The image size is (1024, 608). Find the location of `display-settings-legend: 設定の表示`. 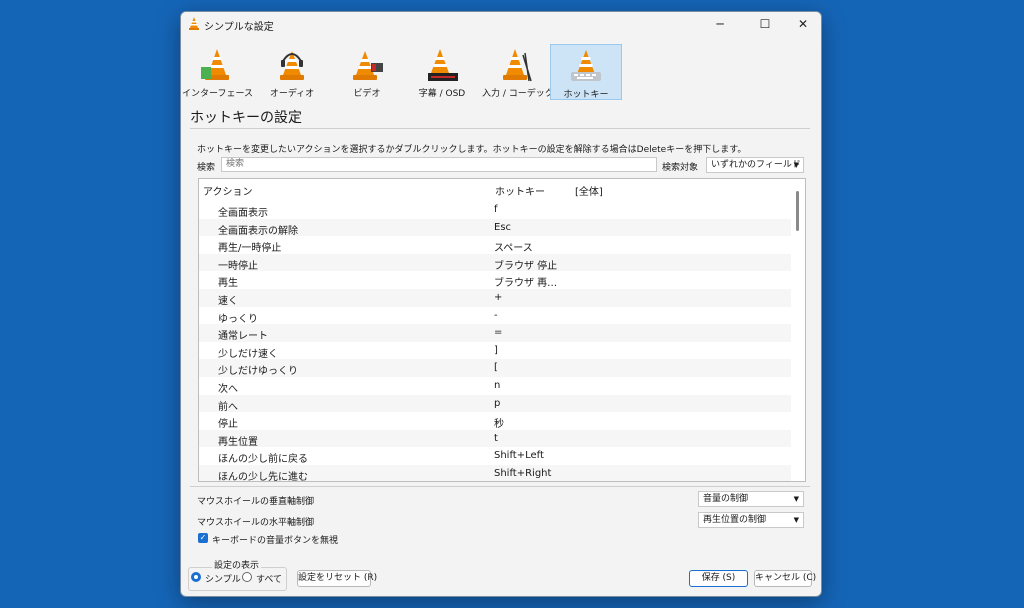

display-settings-legend: 設定の表示 is located at coordinates (237, 564).